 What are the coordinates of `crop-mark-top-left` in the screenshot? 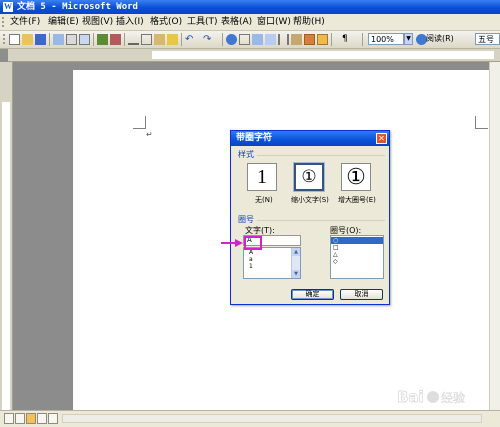 It's located at (139, 122).